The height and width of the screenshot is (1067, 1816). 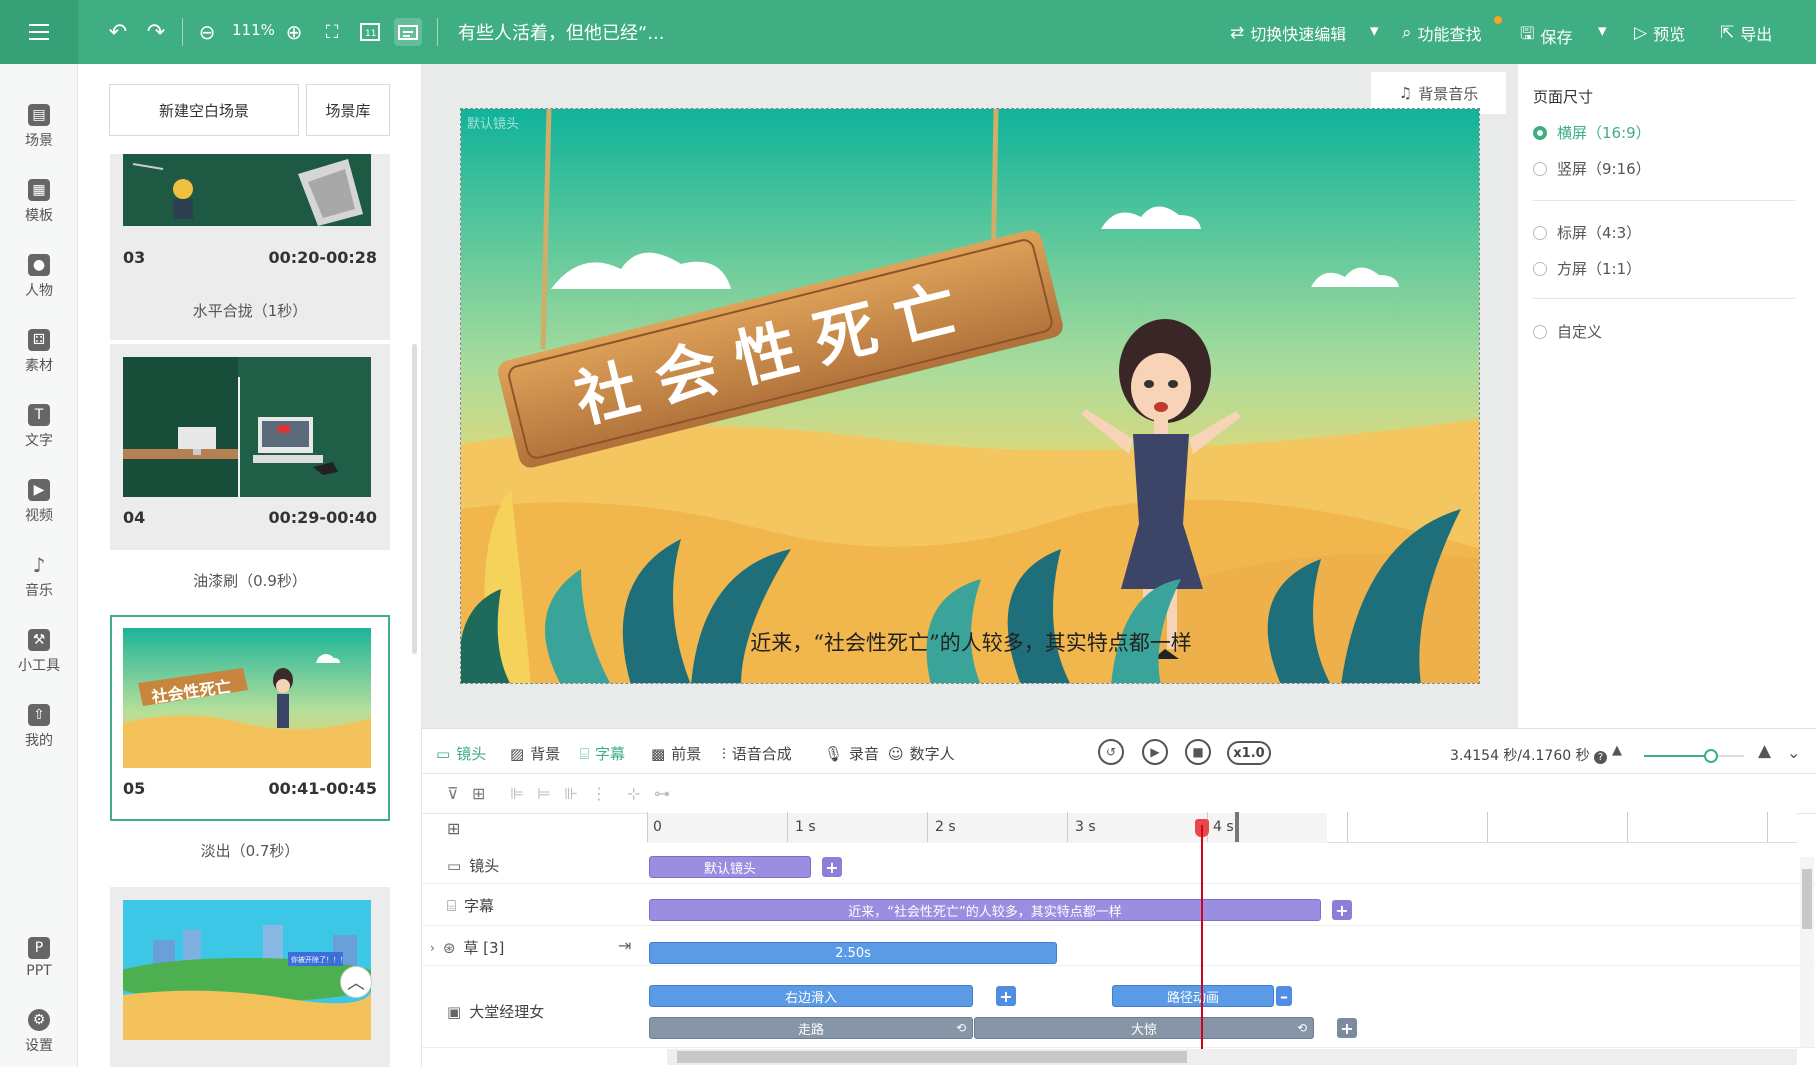 I want to click on group-icon: ⊞, so click(x=478, y=793).